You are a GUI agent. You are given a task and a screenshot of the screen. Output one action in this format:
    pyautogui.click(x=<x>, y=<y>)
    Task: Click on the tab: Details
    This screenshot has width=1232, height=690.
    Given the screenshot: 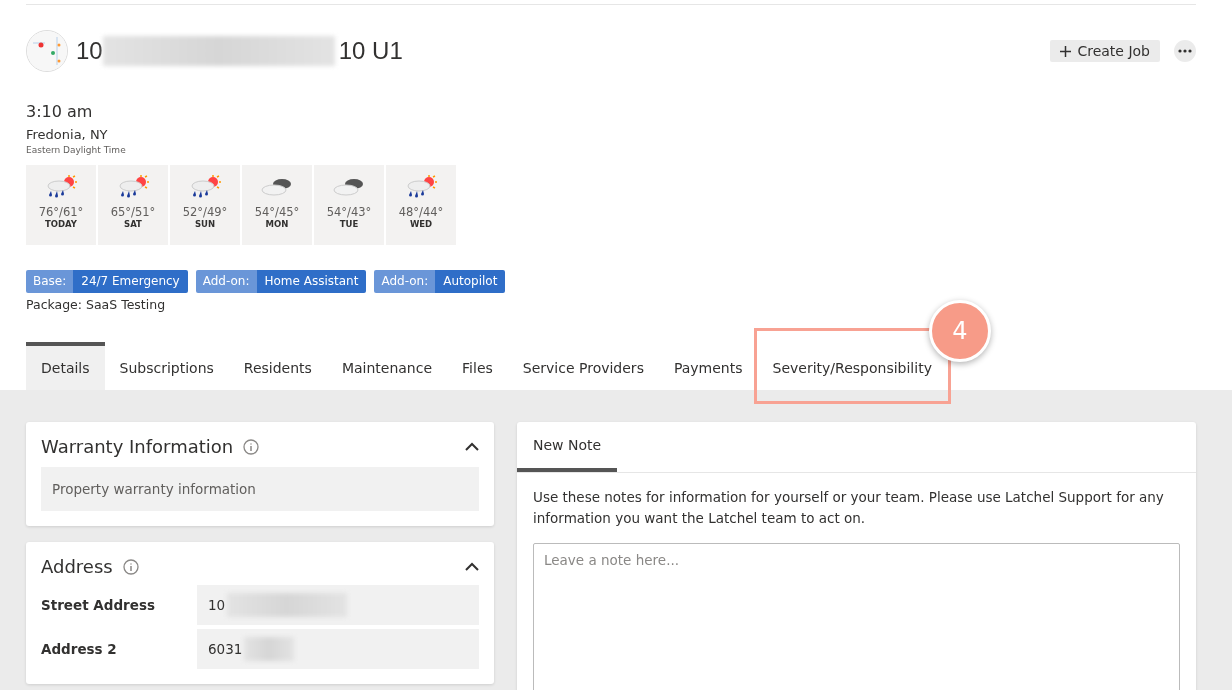 What is the action you would take?
    pyautogui.click(x=65, y=366)
    